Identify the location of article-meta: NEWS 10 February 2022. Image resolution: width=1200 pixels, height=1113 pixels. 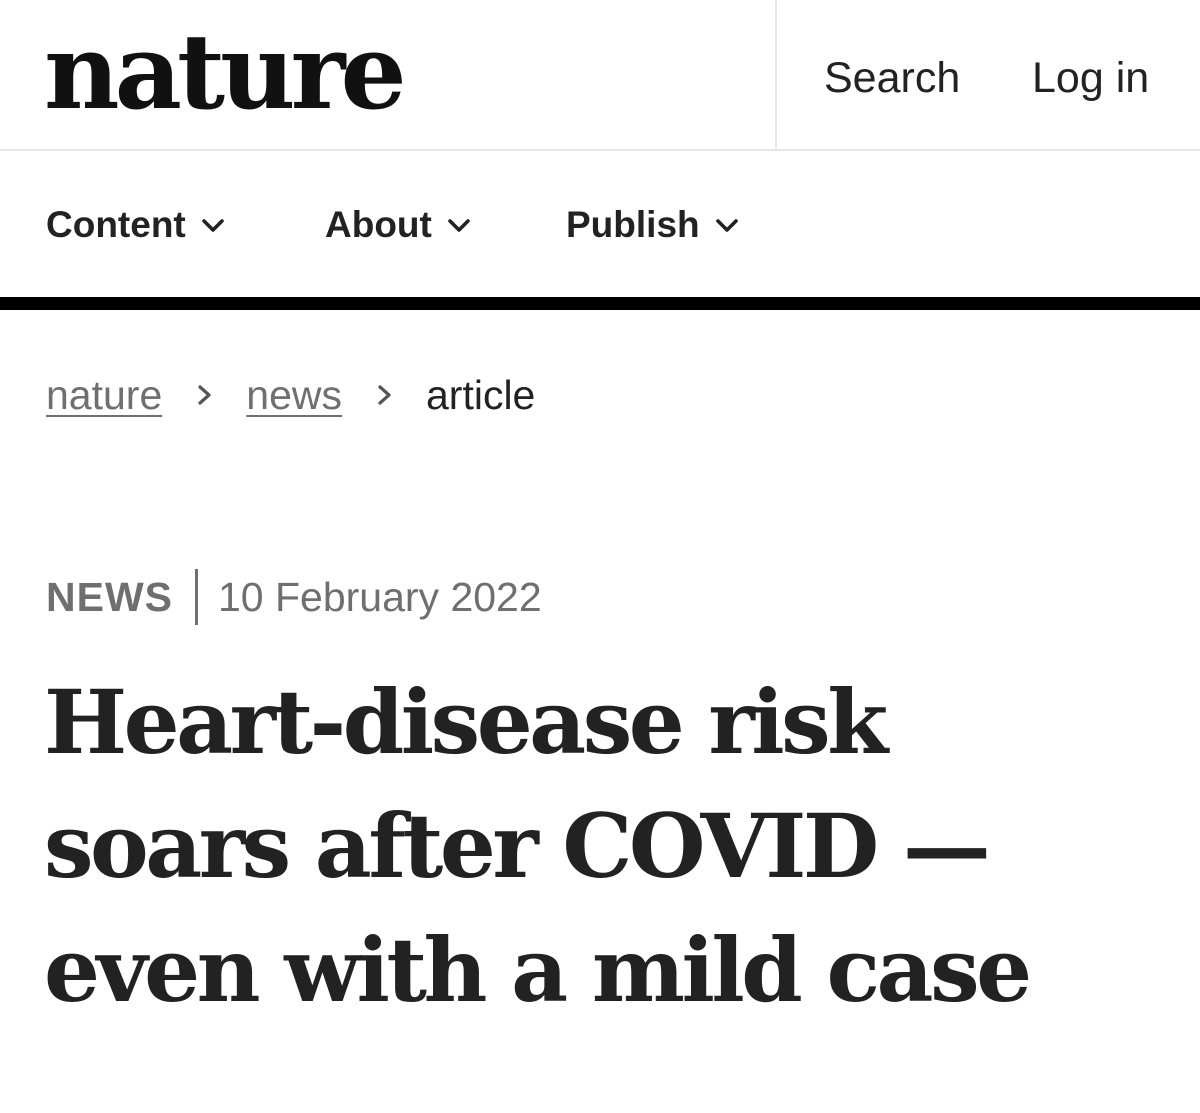
(294, 597).